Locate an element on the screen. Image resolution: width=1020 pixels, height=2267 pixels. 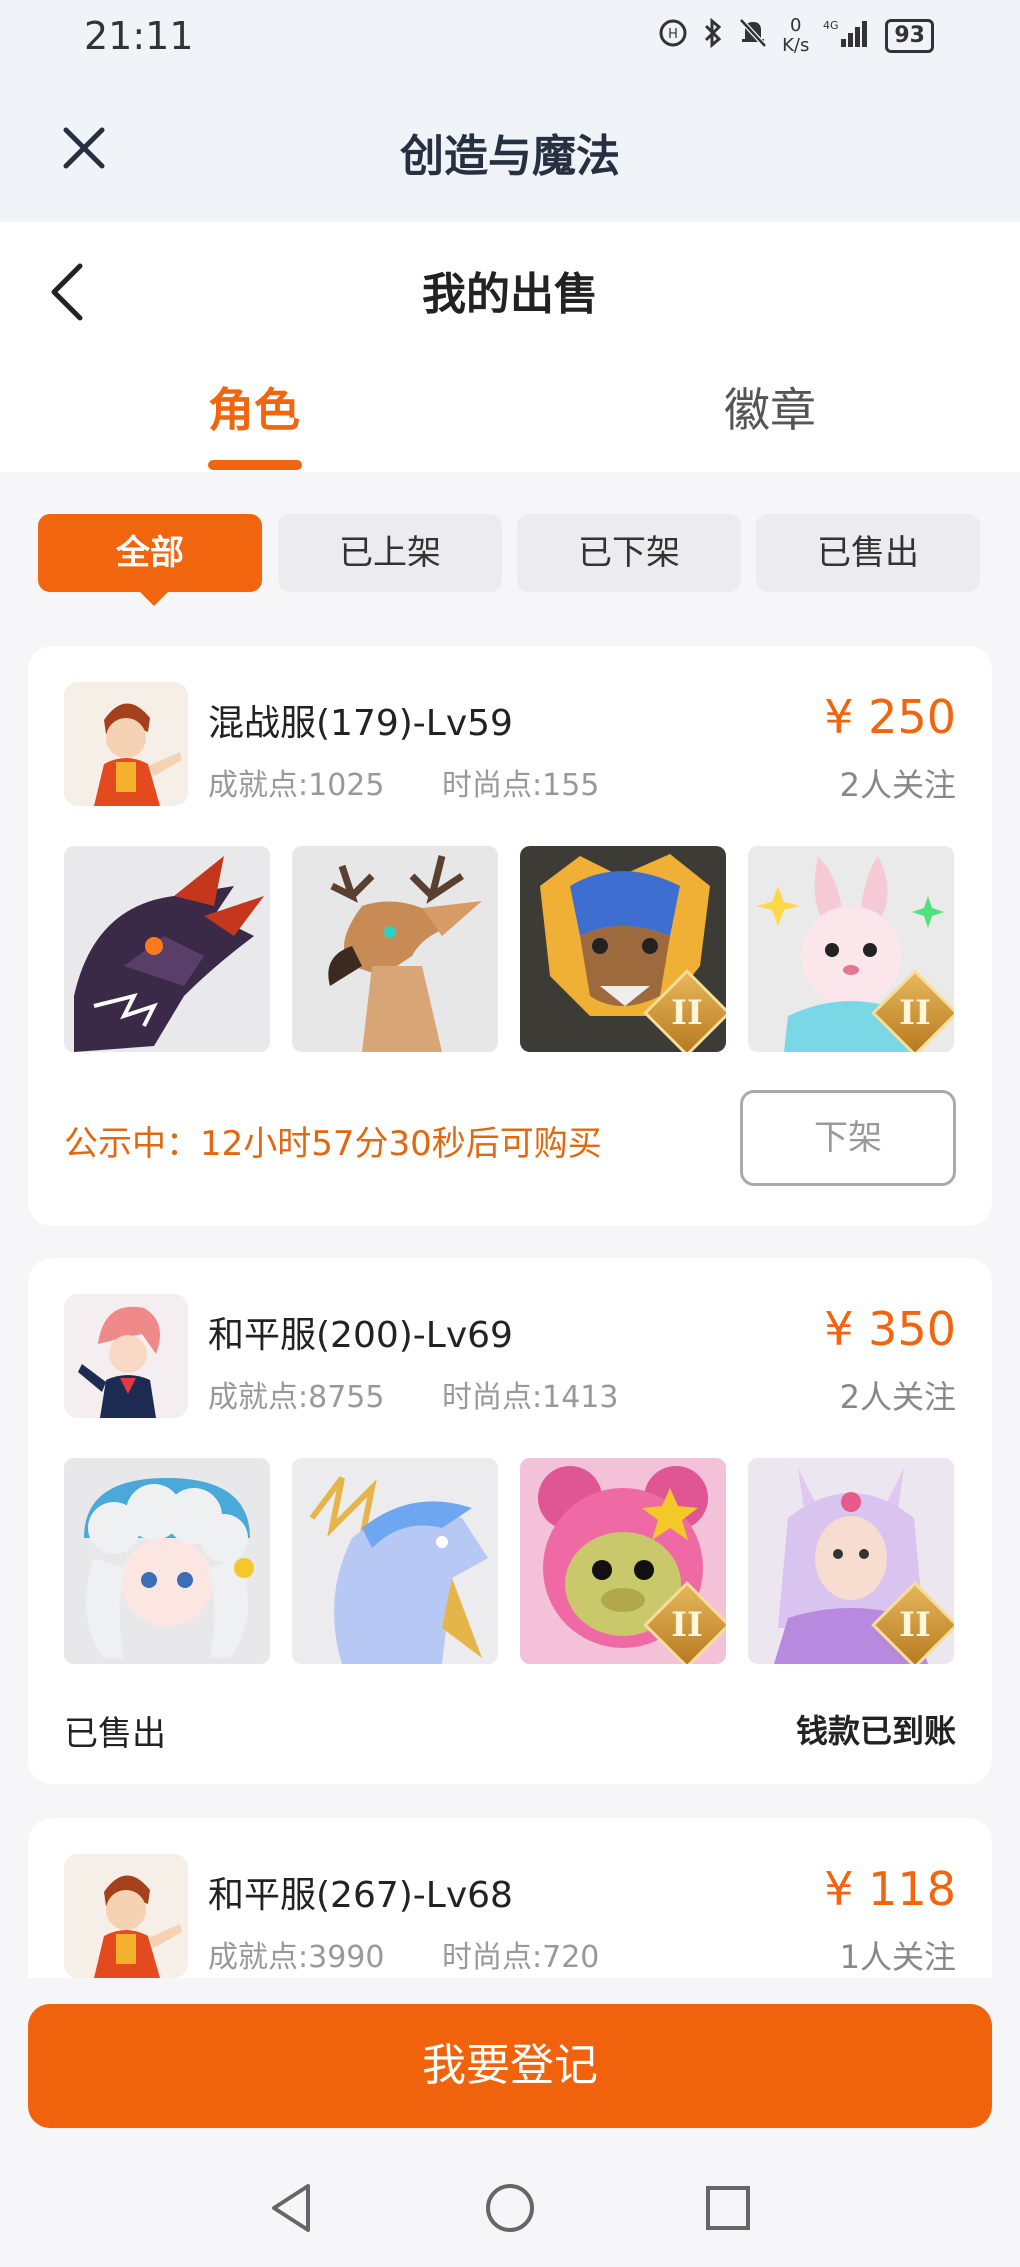
listing-name: 和平服(267)-Lv68 is located at coordinates (360, 1895).